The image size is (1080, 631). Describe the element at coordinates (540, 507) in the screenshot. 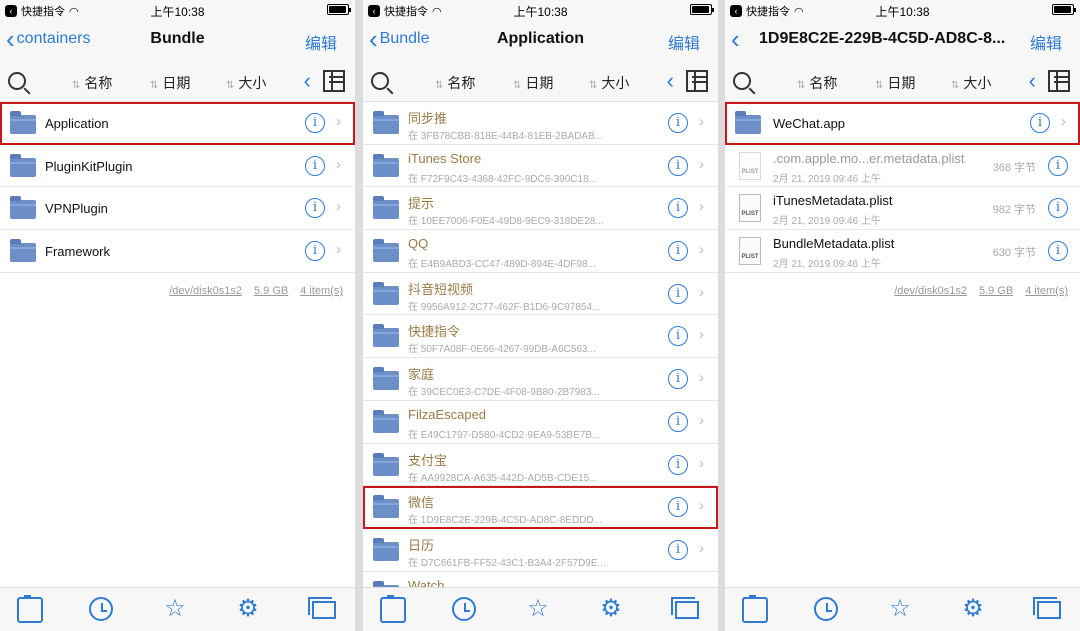

I see `list-item-wechat: 微信在 1D9E8C2E-229B-4C5D-AD8C-8EDDD... i ›` at that location.